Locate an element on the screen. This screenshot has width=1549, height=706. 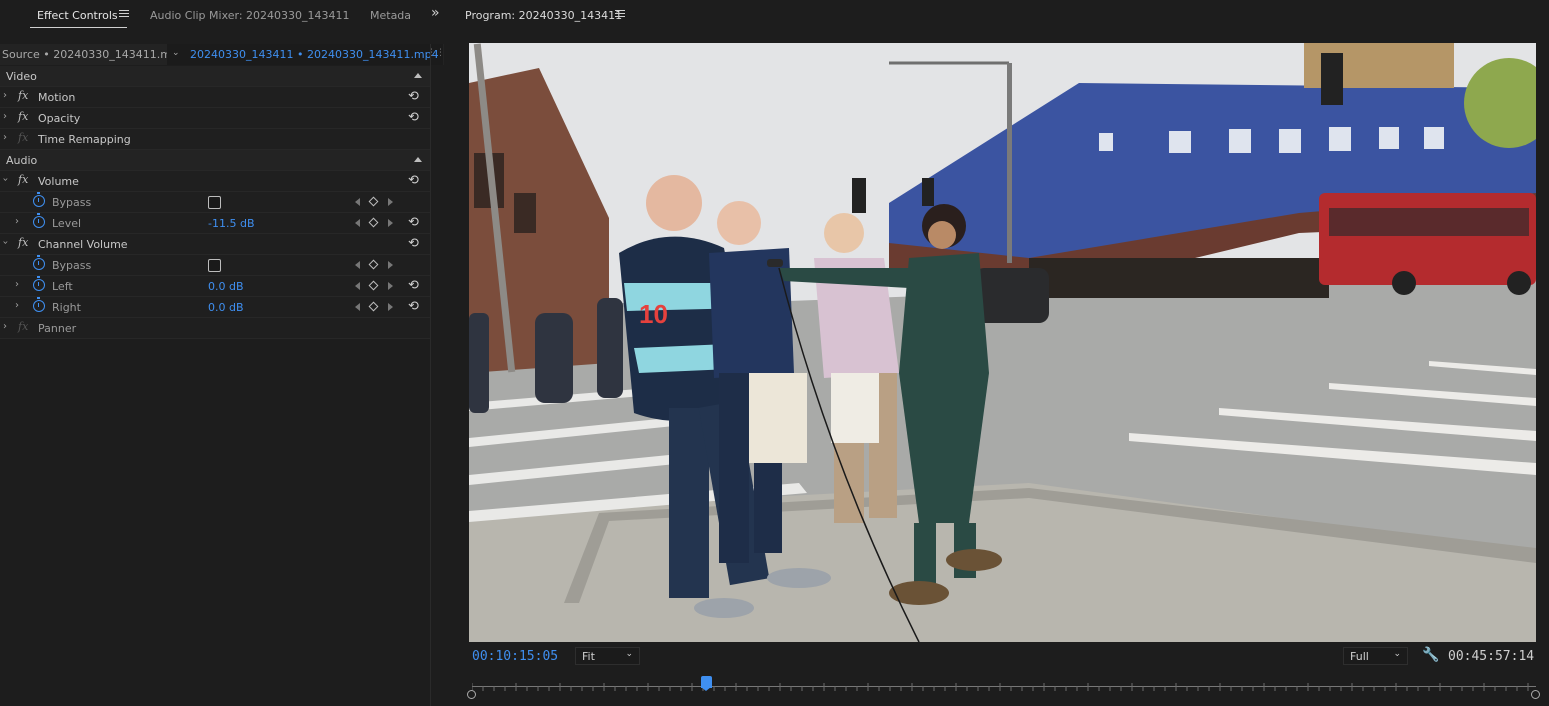
tab-effect-controls: Effect Controls is located at coordinates (77, 15).